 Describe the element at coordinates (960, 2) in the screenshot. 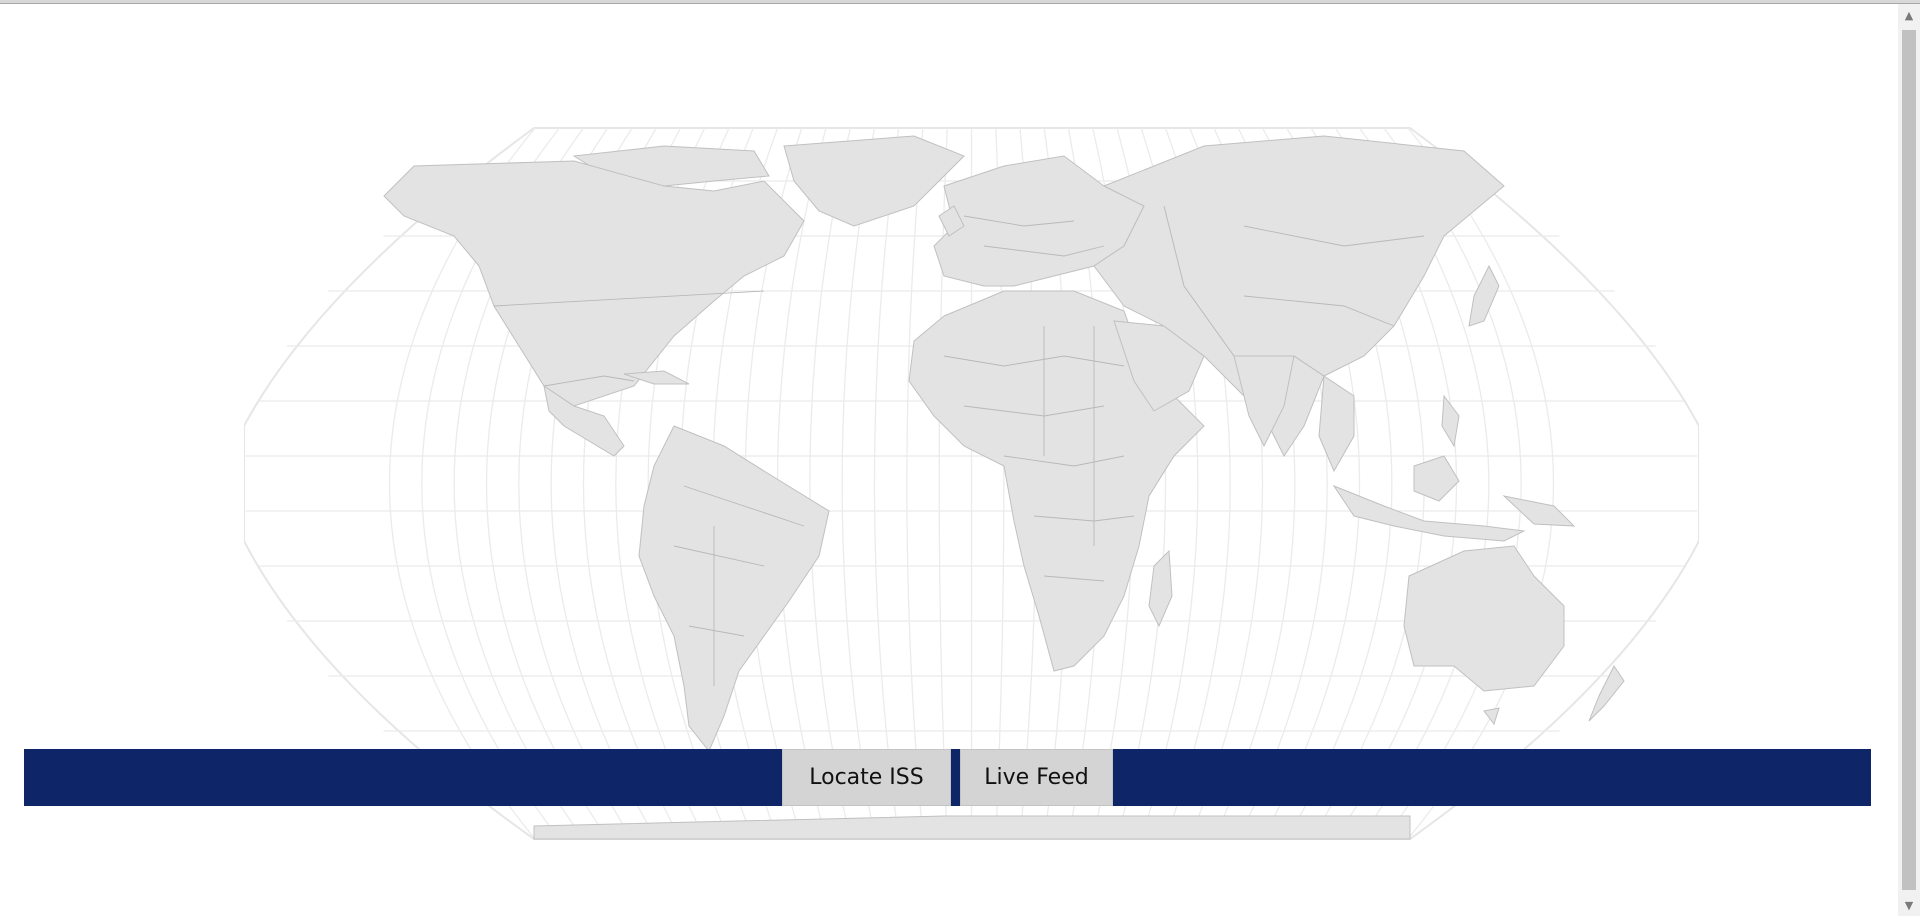

I see `window-top-border` at that location.